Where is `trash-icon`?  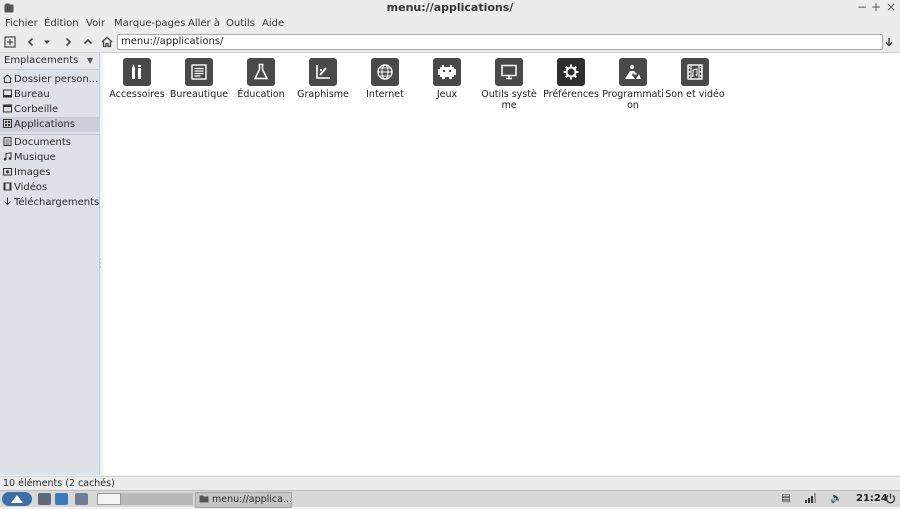
trash-icon is located at coordinates (7, 108).